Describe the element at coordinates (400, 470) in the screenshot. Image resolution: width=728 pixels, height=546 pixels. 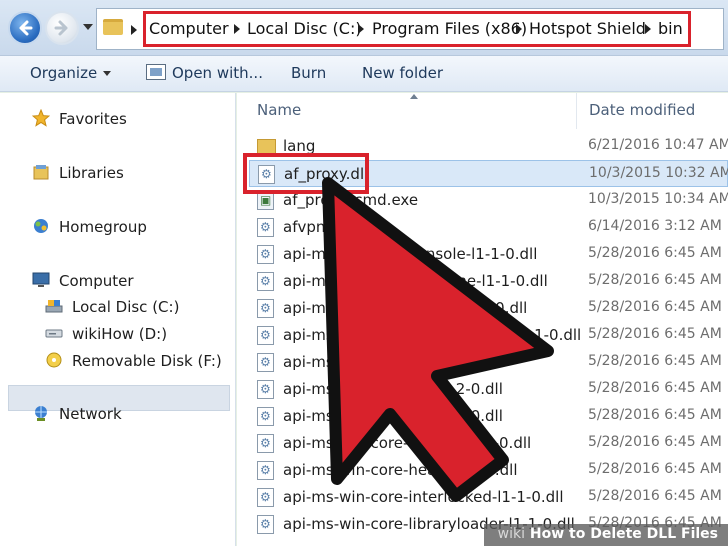
I see `file-name: api-ms-win-core-heap-l1-1-0.dll` at that location.